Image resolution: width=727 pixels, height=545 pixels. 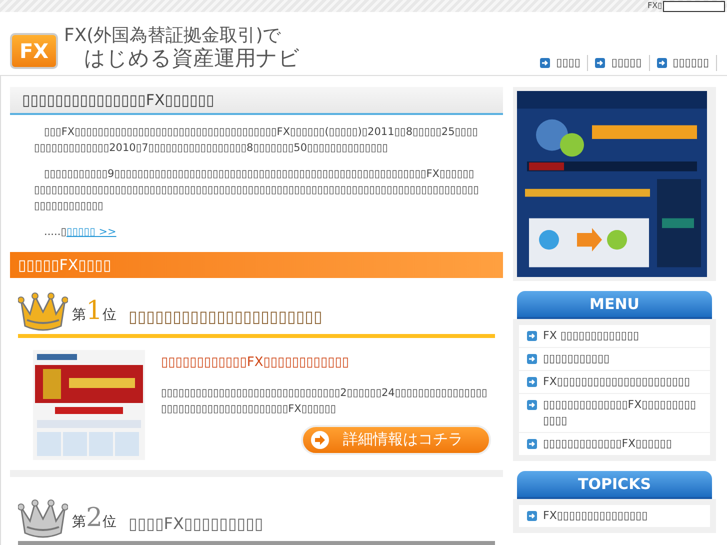 I want to click on logo-title: FX(外国為替証拠金取引)で, so click(x=173, y=36).